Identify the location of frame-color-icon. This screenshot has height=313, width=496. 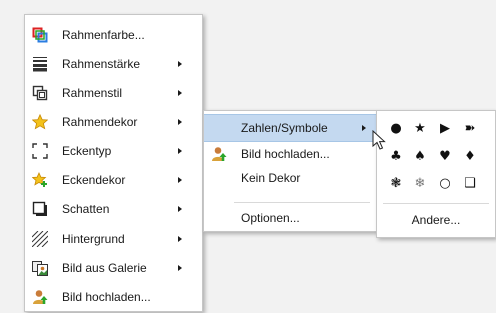
(40, 35).